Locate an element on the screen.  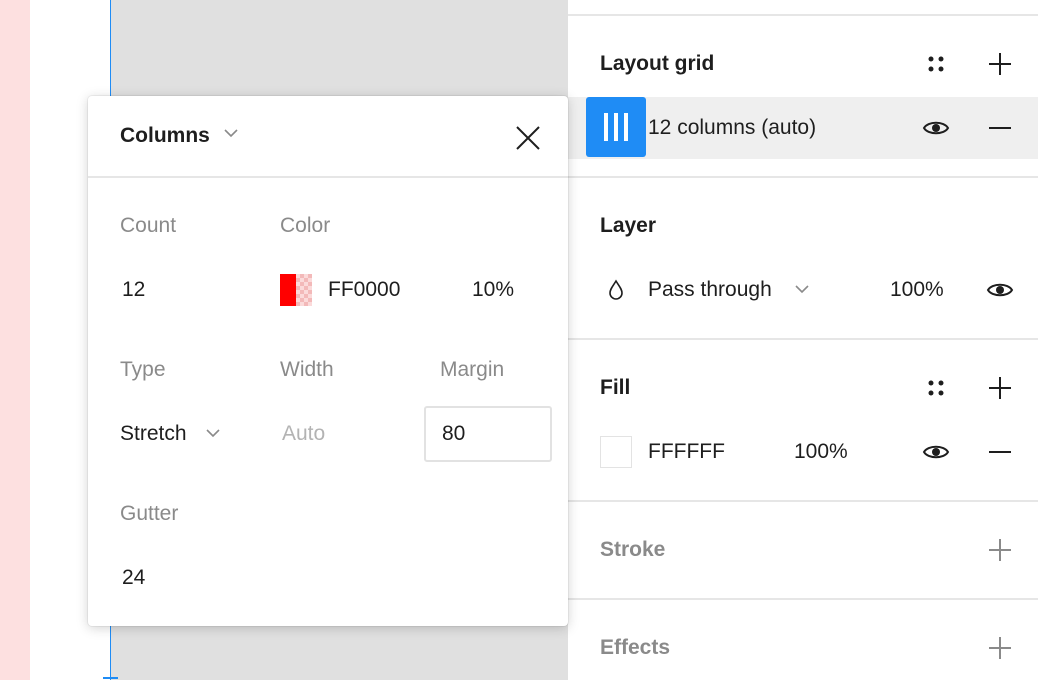
layout-grid-item-label: 12 columns (auto) is located at coordinates (732, 127).